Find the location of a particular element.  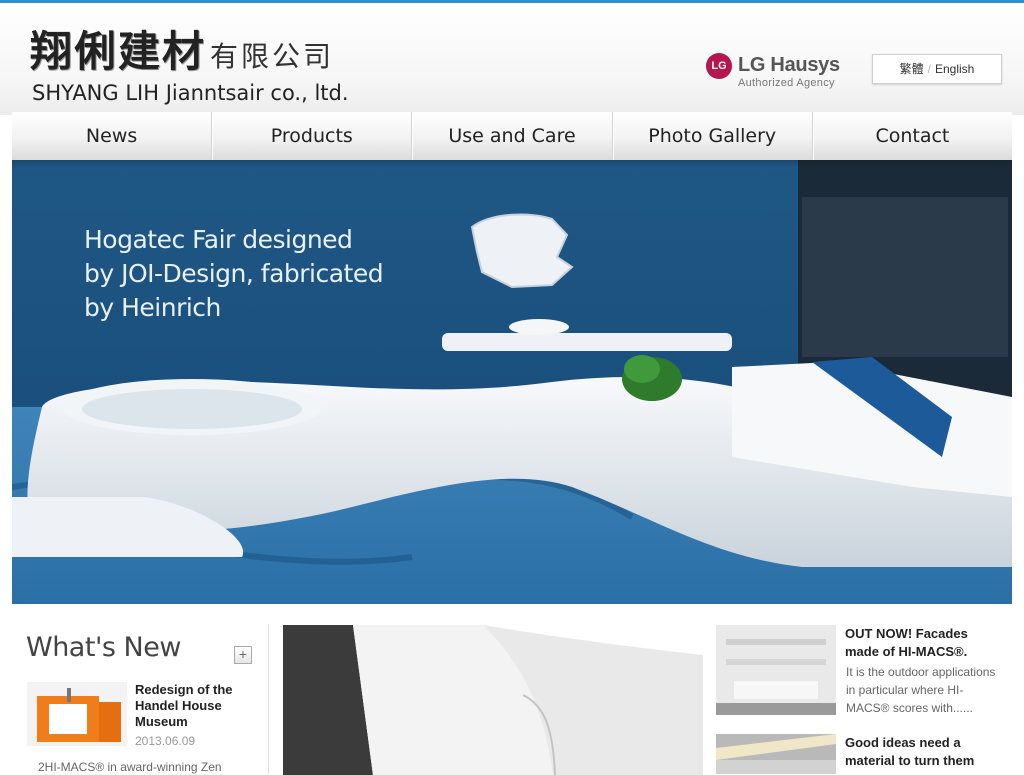

column-divider is located at coordinates (268, 699).